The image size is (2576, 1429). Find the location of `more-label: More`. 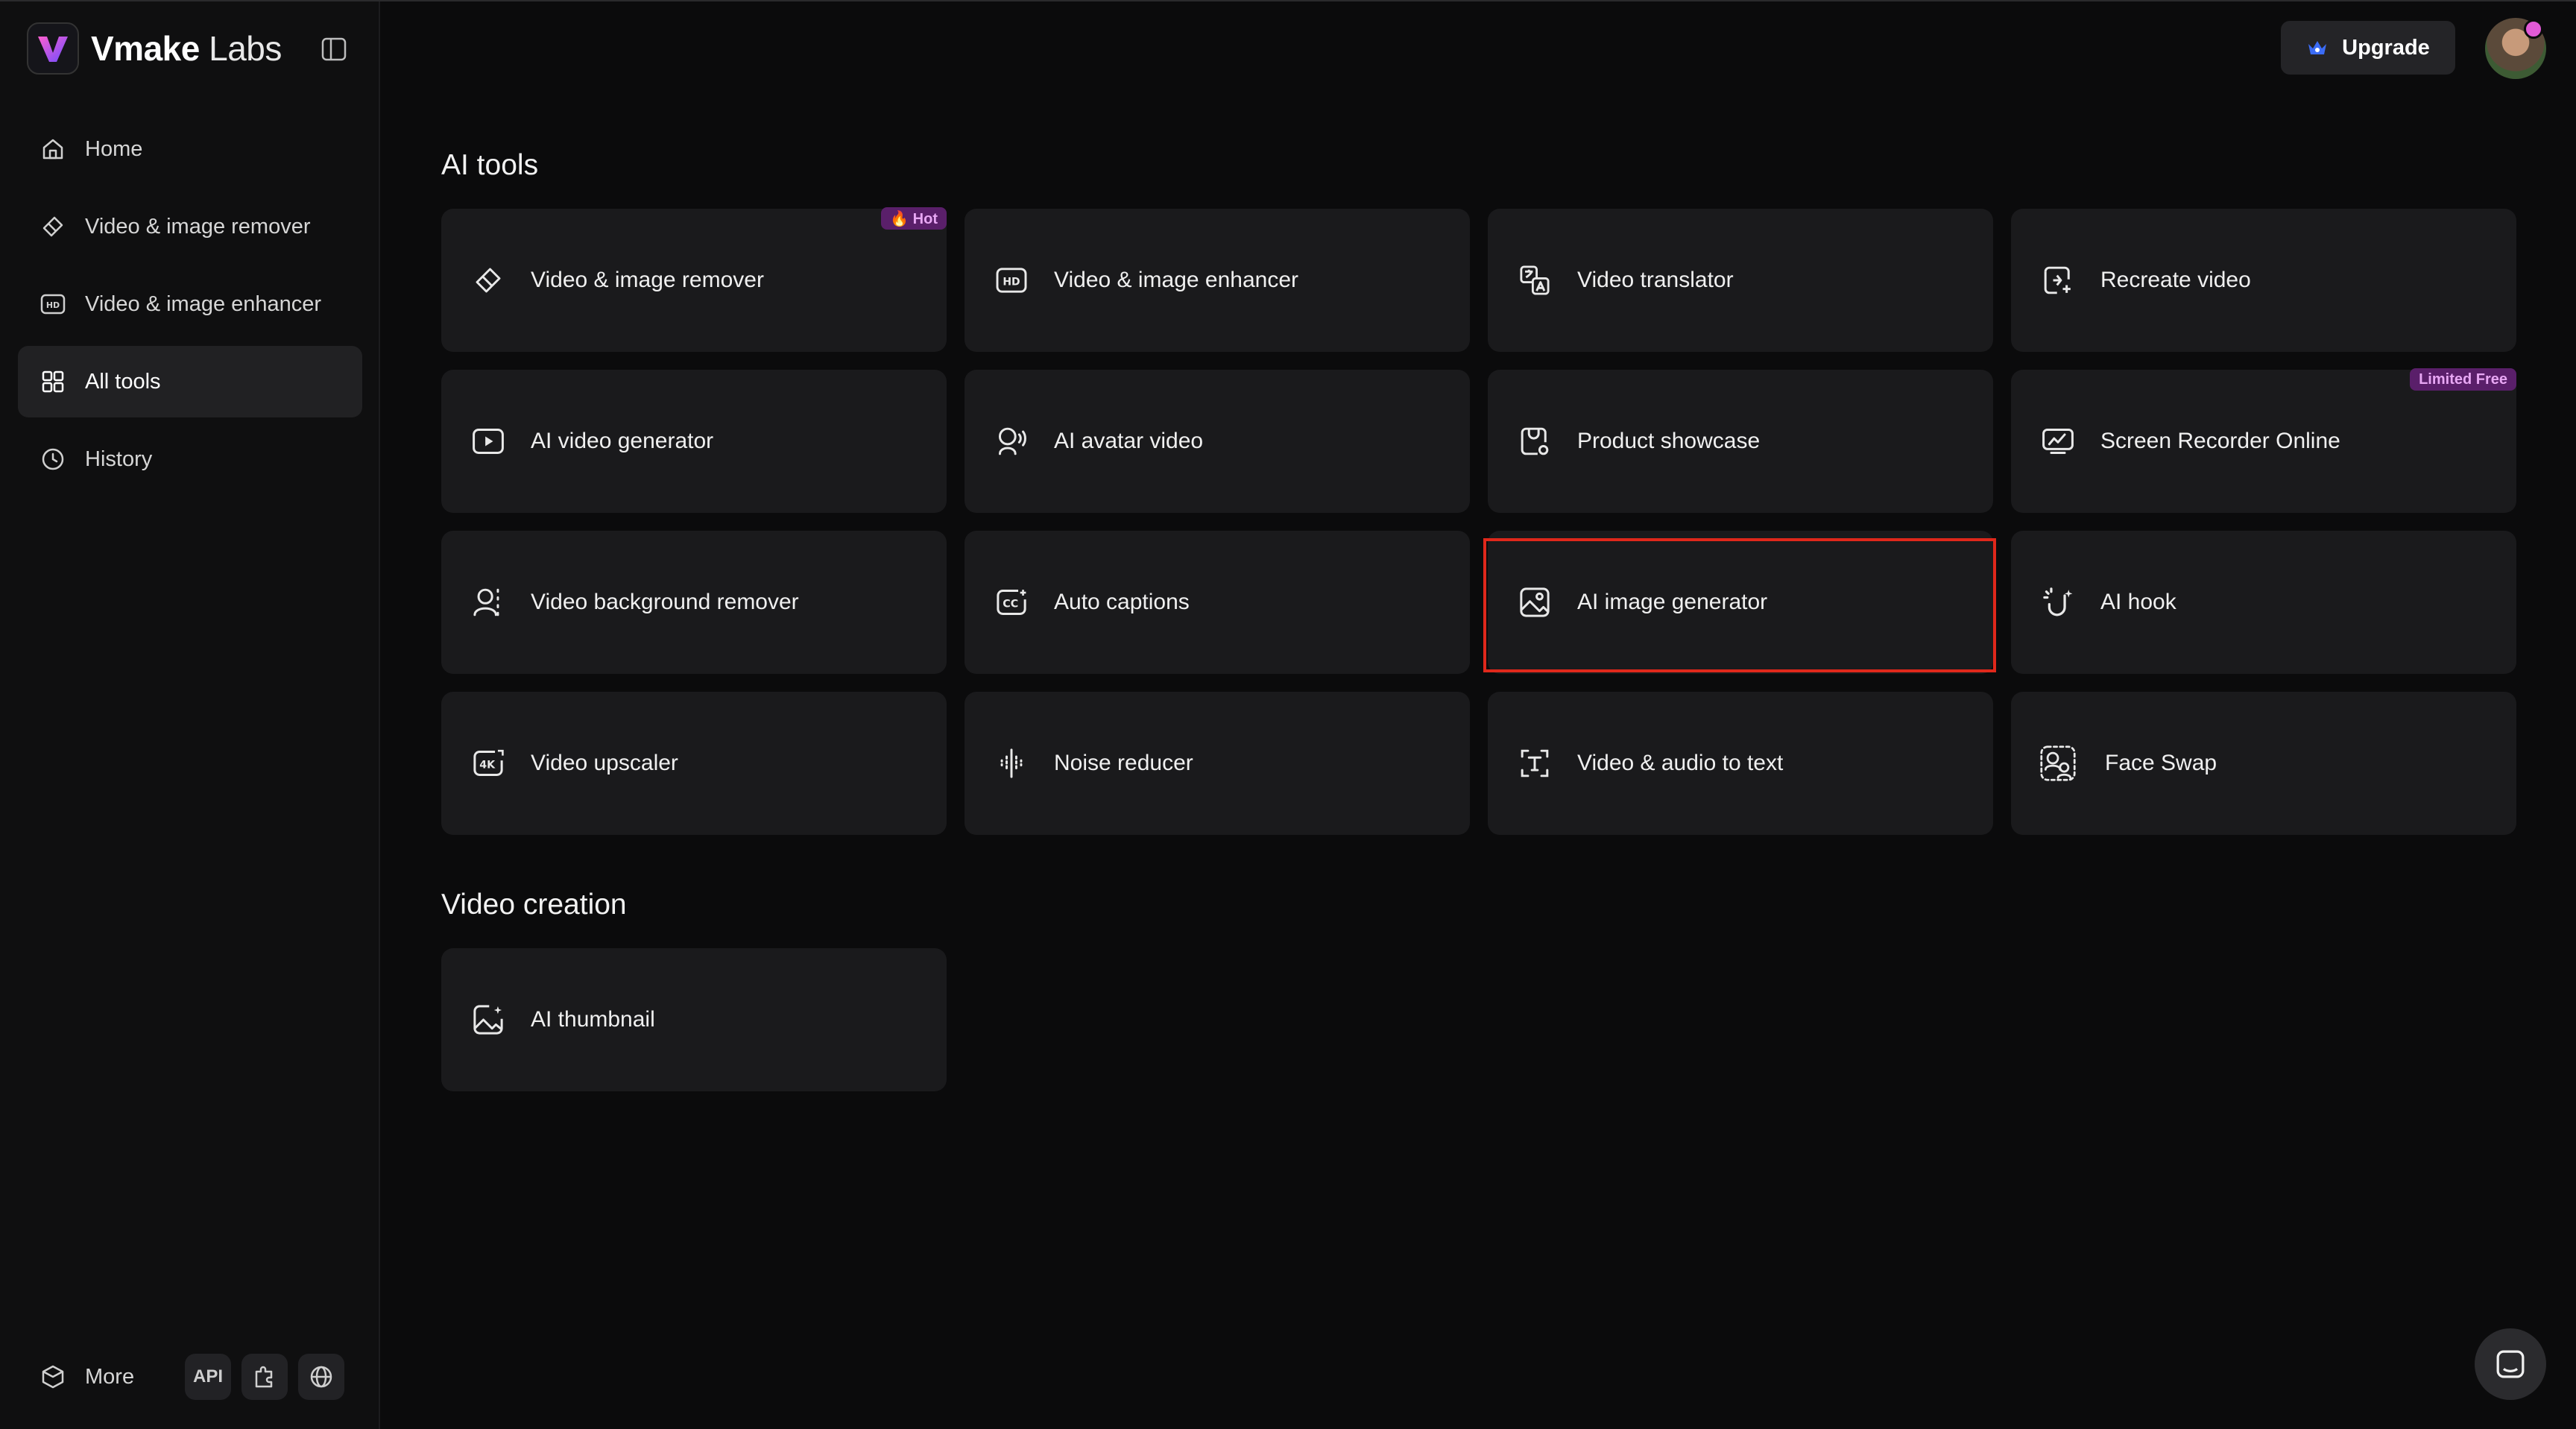

more-label: More is located at coordinates (110, 1376).